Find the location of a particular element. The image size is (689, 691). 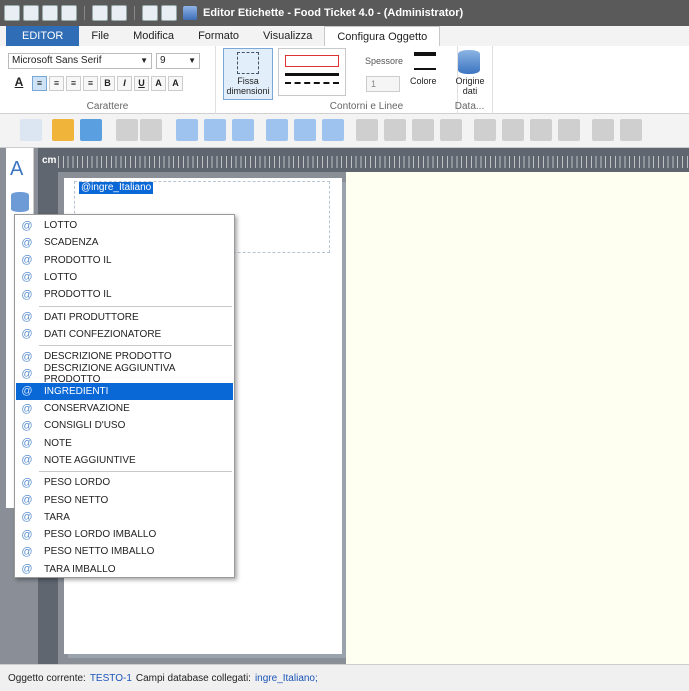

chevron-down-icon: ▼ is located at coordinates (144, 60).